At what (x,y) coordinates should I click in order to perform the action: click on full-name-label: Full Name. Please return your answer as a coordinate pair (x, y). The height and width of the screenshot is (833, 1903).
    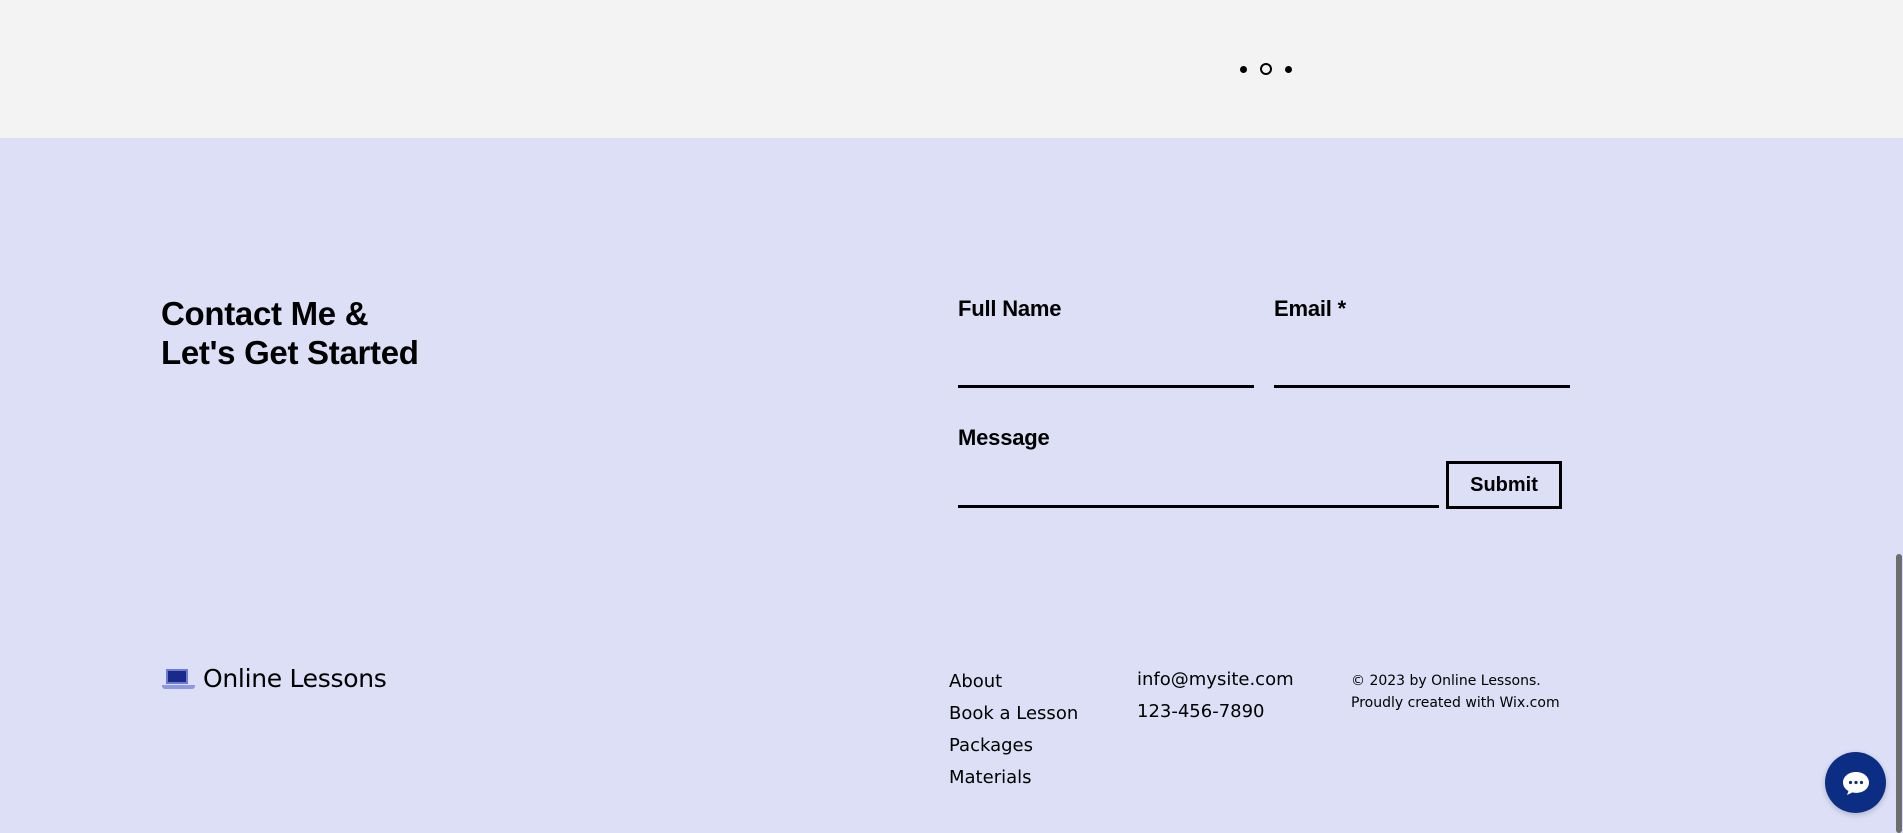
    Looking at the image, I should click on (1010, 308).